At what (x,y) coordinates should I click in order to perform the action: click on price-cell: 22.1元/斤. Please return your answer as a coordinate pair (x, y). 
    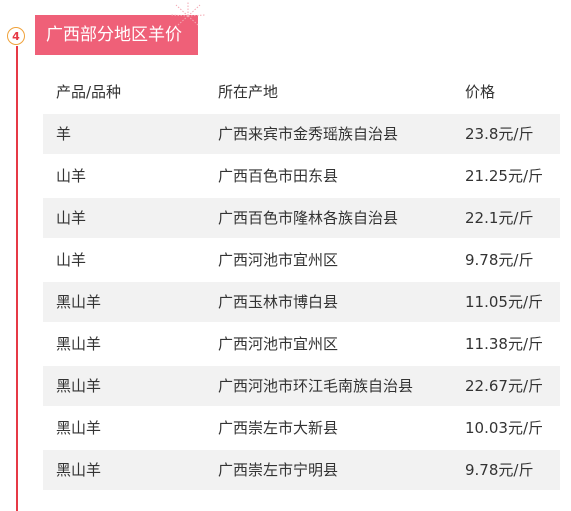
    Looking at the image, I should click on (499, 218).